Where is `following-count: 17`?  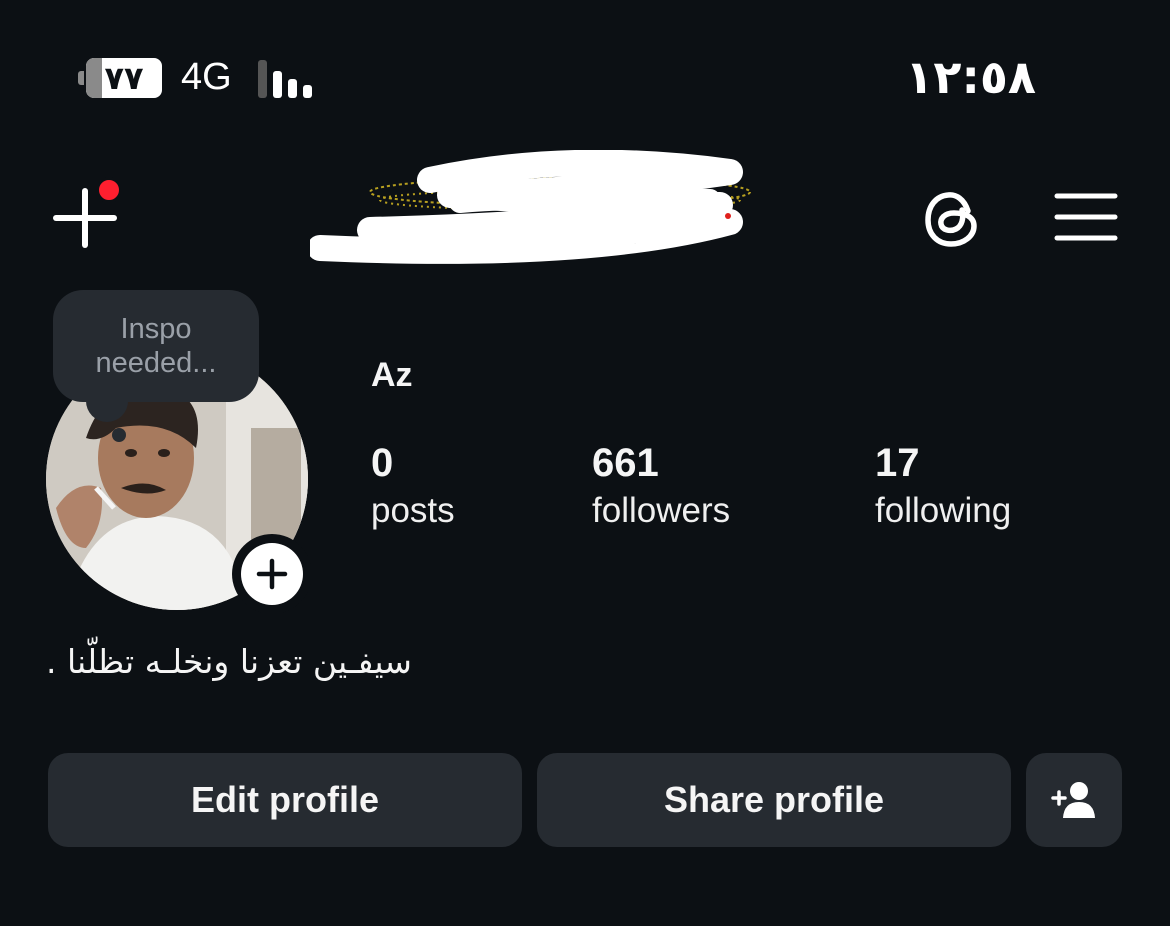 following-count: 17 is located at coordinates (897, 463).